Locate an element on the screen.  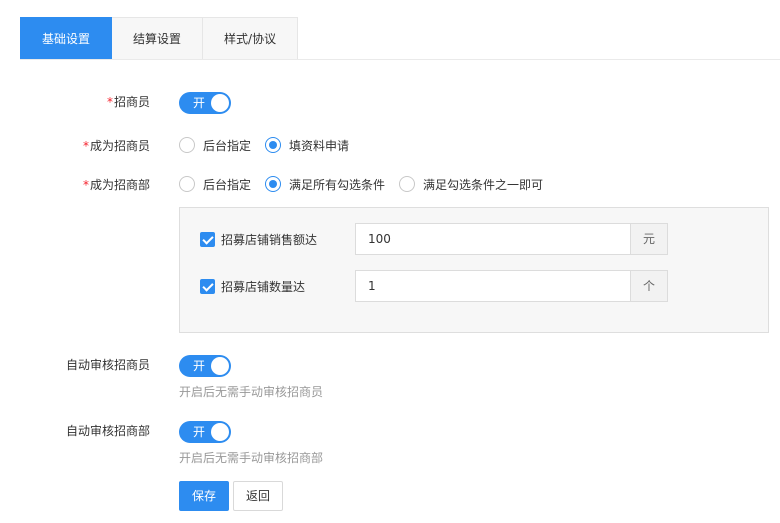
radio-label: 满足所有勾选条件 is located at coordinates (337, 184).